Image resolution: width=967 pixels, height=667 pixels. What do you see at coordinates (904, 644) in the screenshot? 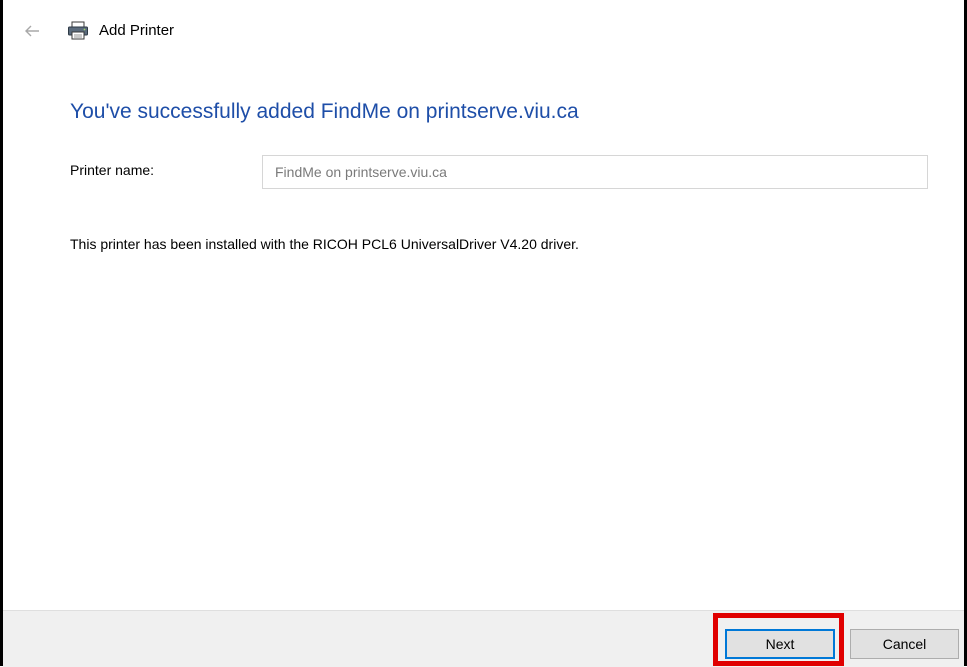
I see `cancel-button: Cancel` at bounding box center [904, 644].